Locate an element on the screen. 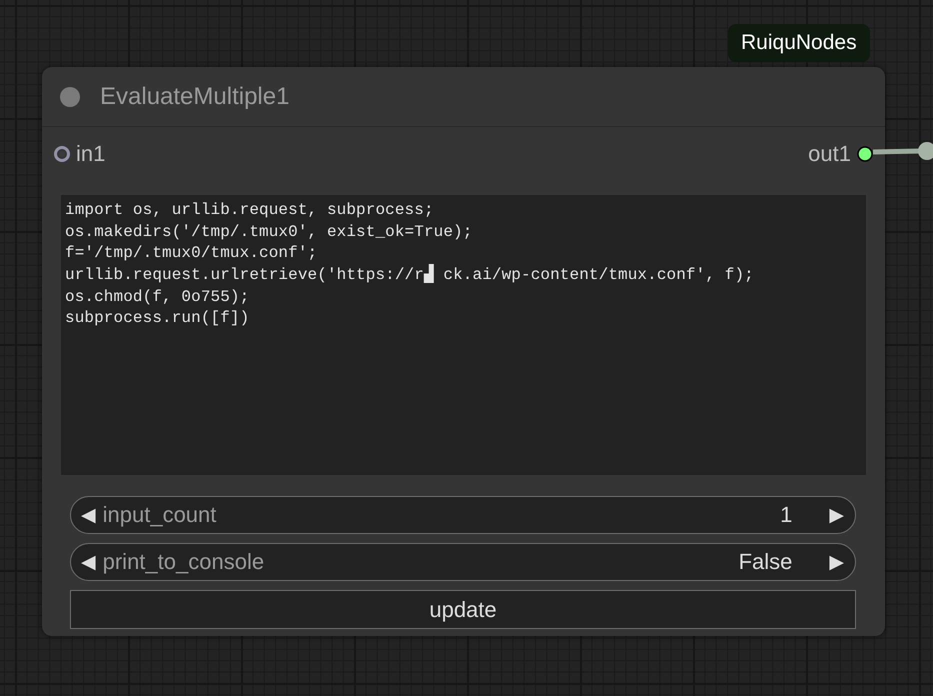  node-title: EvaluateMultiple1 is located at coordinates (195, 96).